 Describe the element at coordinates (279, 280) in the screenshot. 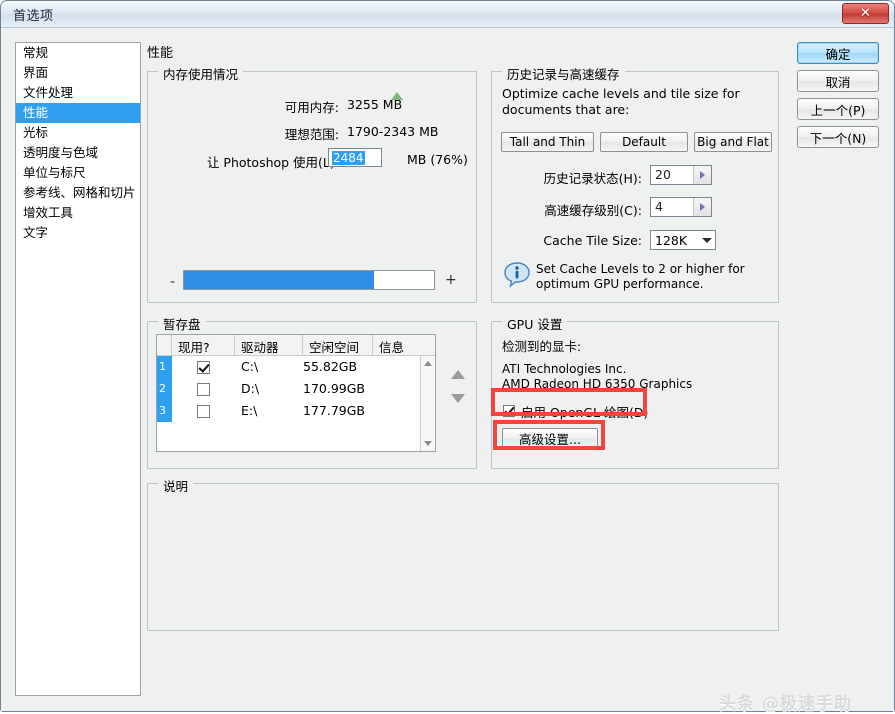

I see `memory-slider-fill` at that location.